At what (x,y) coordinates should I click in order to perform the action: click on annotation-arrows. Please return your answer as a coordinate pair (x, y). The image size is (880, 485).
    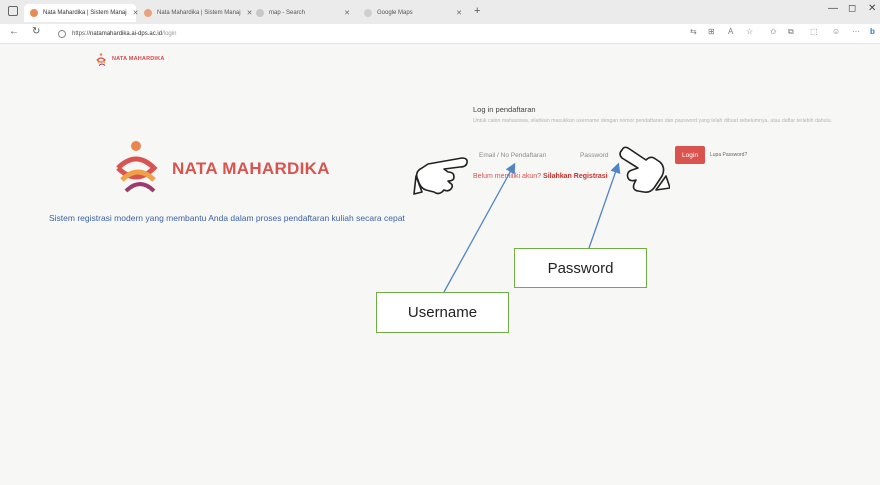
    Looking at the image, I should click on (532, 227).